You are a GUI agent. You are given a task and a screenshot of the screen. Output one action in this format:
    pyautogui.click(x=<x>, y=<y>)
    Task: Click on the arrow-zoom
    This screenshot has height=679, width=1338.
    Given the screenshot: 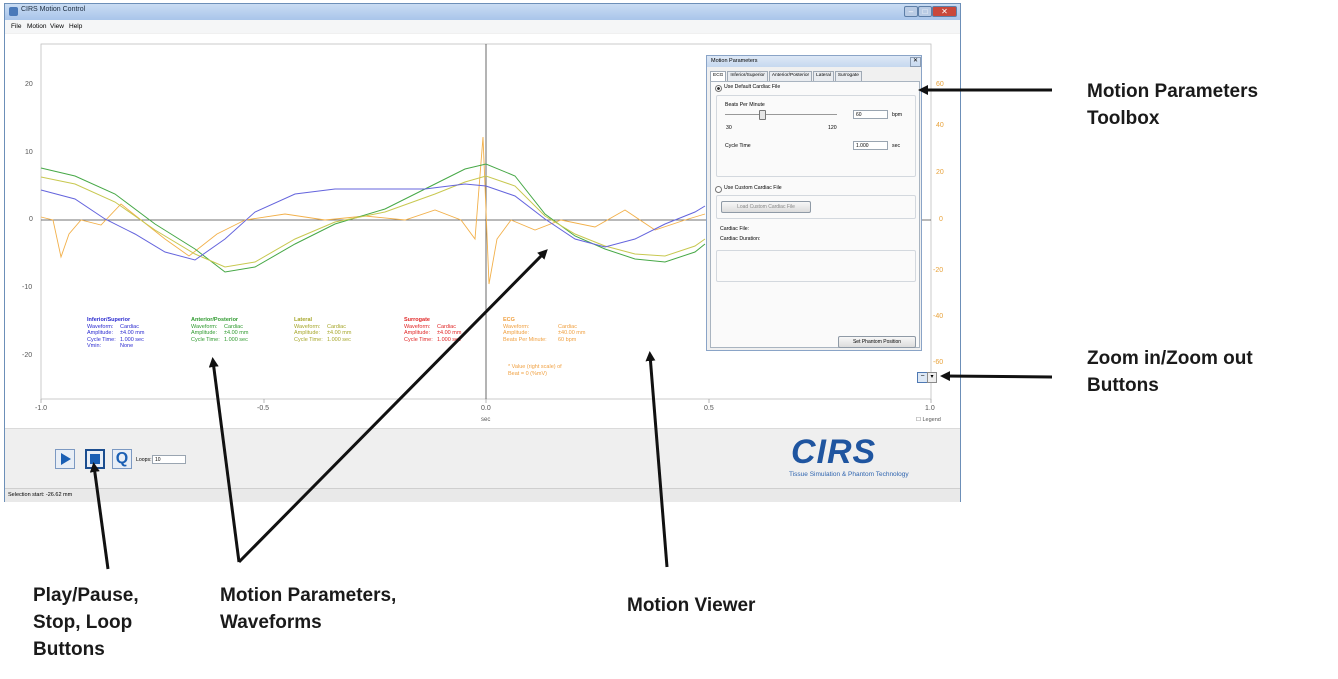 What is the action you would take?
    pyautogui.click(x=996, y=376)
    